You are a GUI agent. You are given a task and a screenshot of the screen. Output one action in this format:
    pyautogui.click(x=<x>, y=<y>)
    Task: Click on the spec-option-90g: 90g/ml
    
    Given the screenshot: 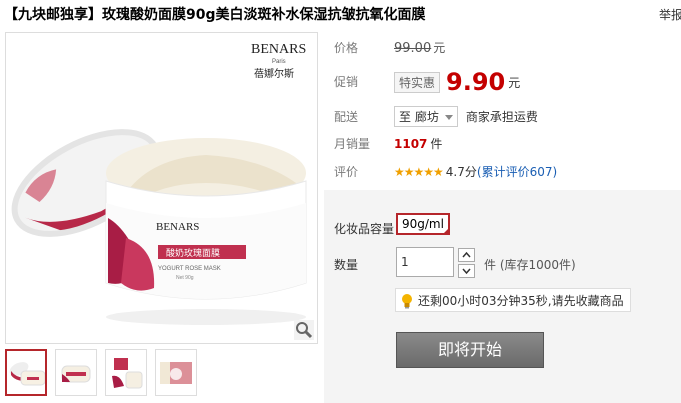 What is the action you would take?
    pyautogui.click(x=423, y=224)
    